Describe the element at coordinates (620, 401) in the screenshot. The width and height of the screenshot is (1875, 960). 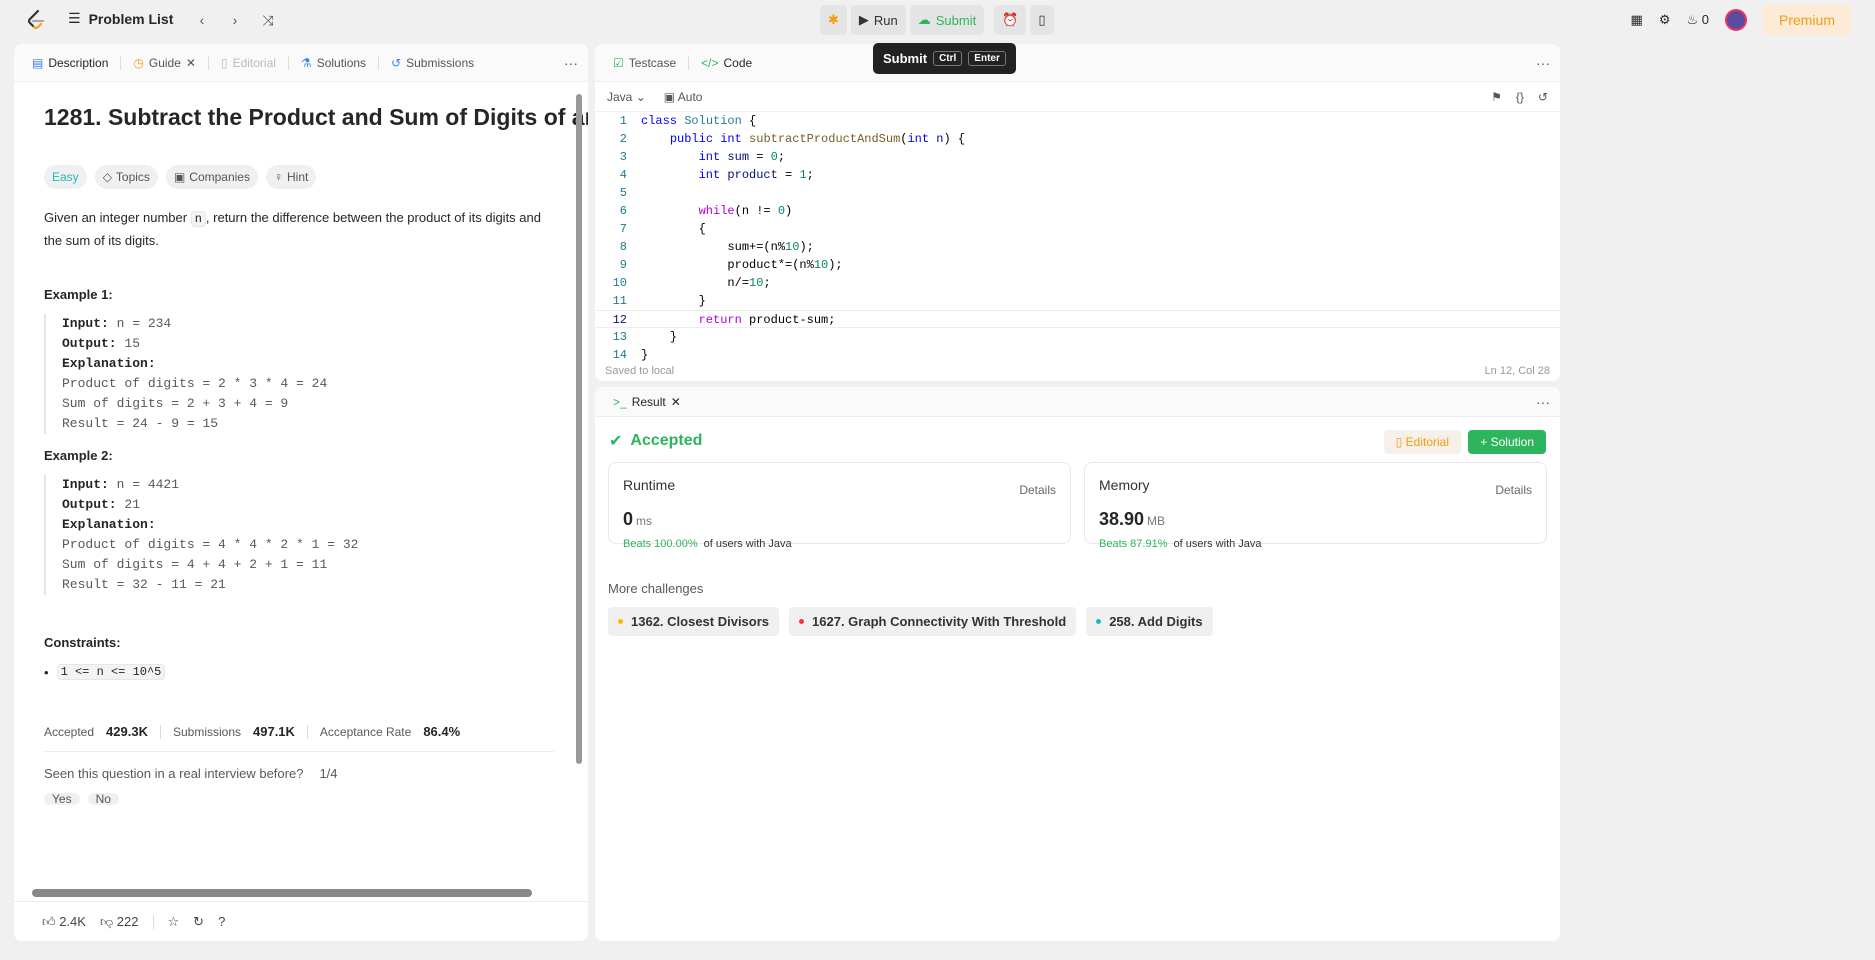
I see `terminal-icon: >_` at that location.